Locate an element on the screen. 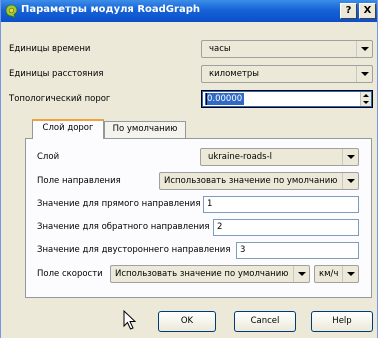 The width and height of the screenshot is (378, 338). forward-value: 1 is located at coordinates (210, 204).